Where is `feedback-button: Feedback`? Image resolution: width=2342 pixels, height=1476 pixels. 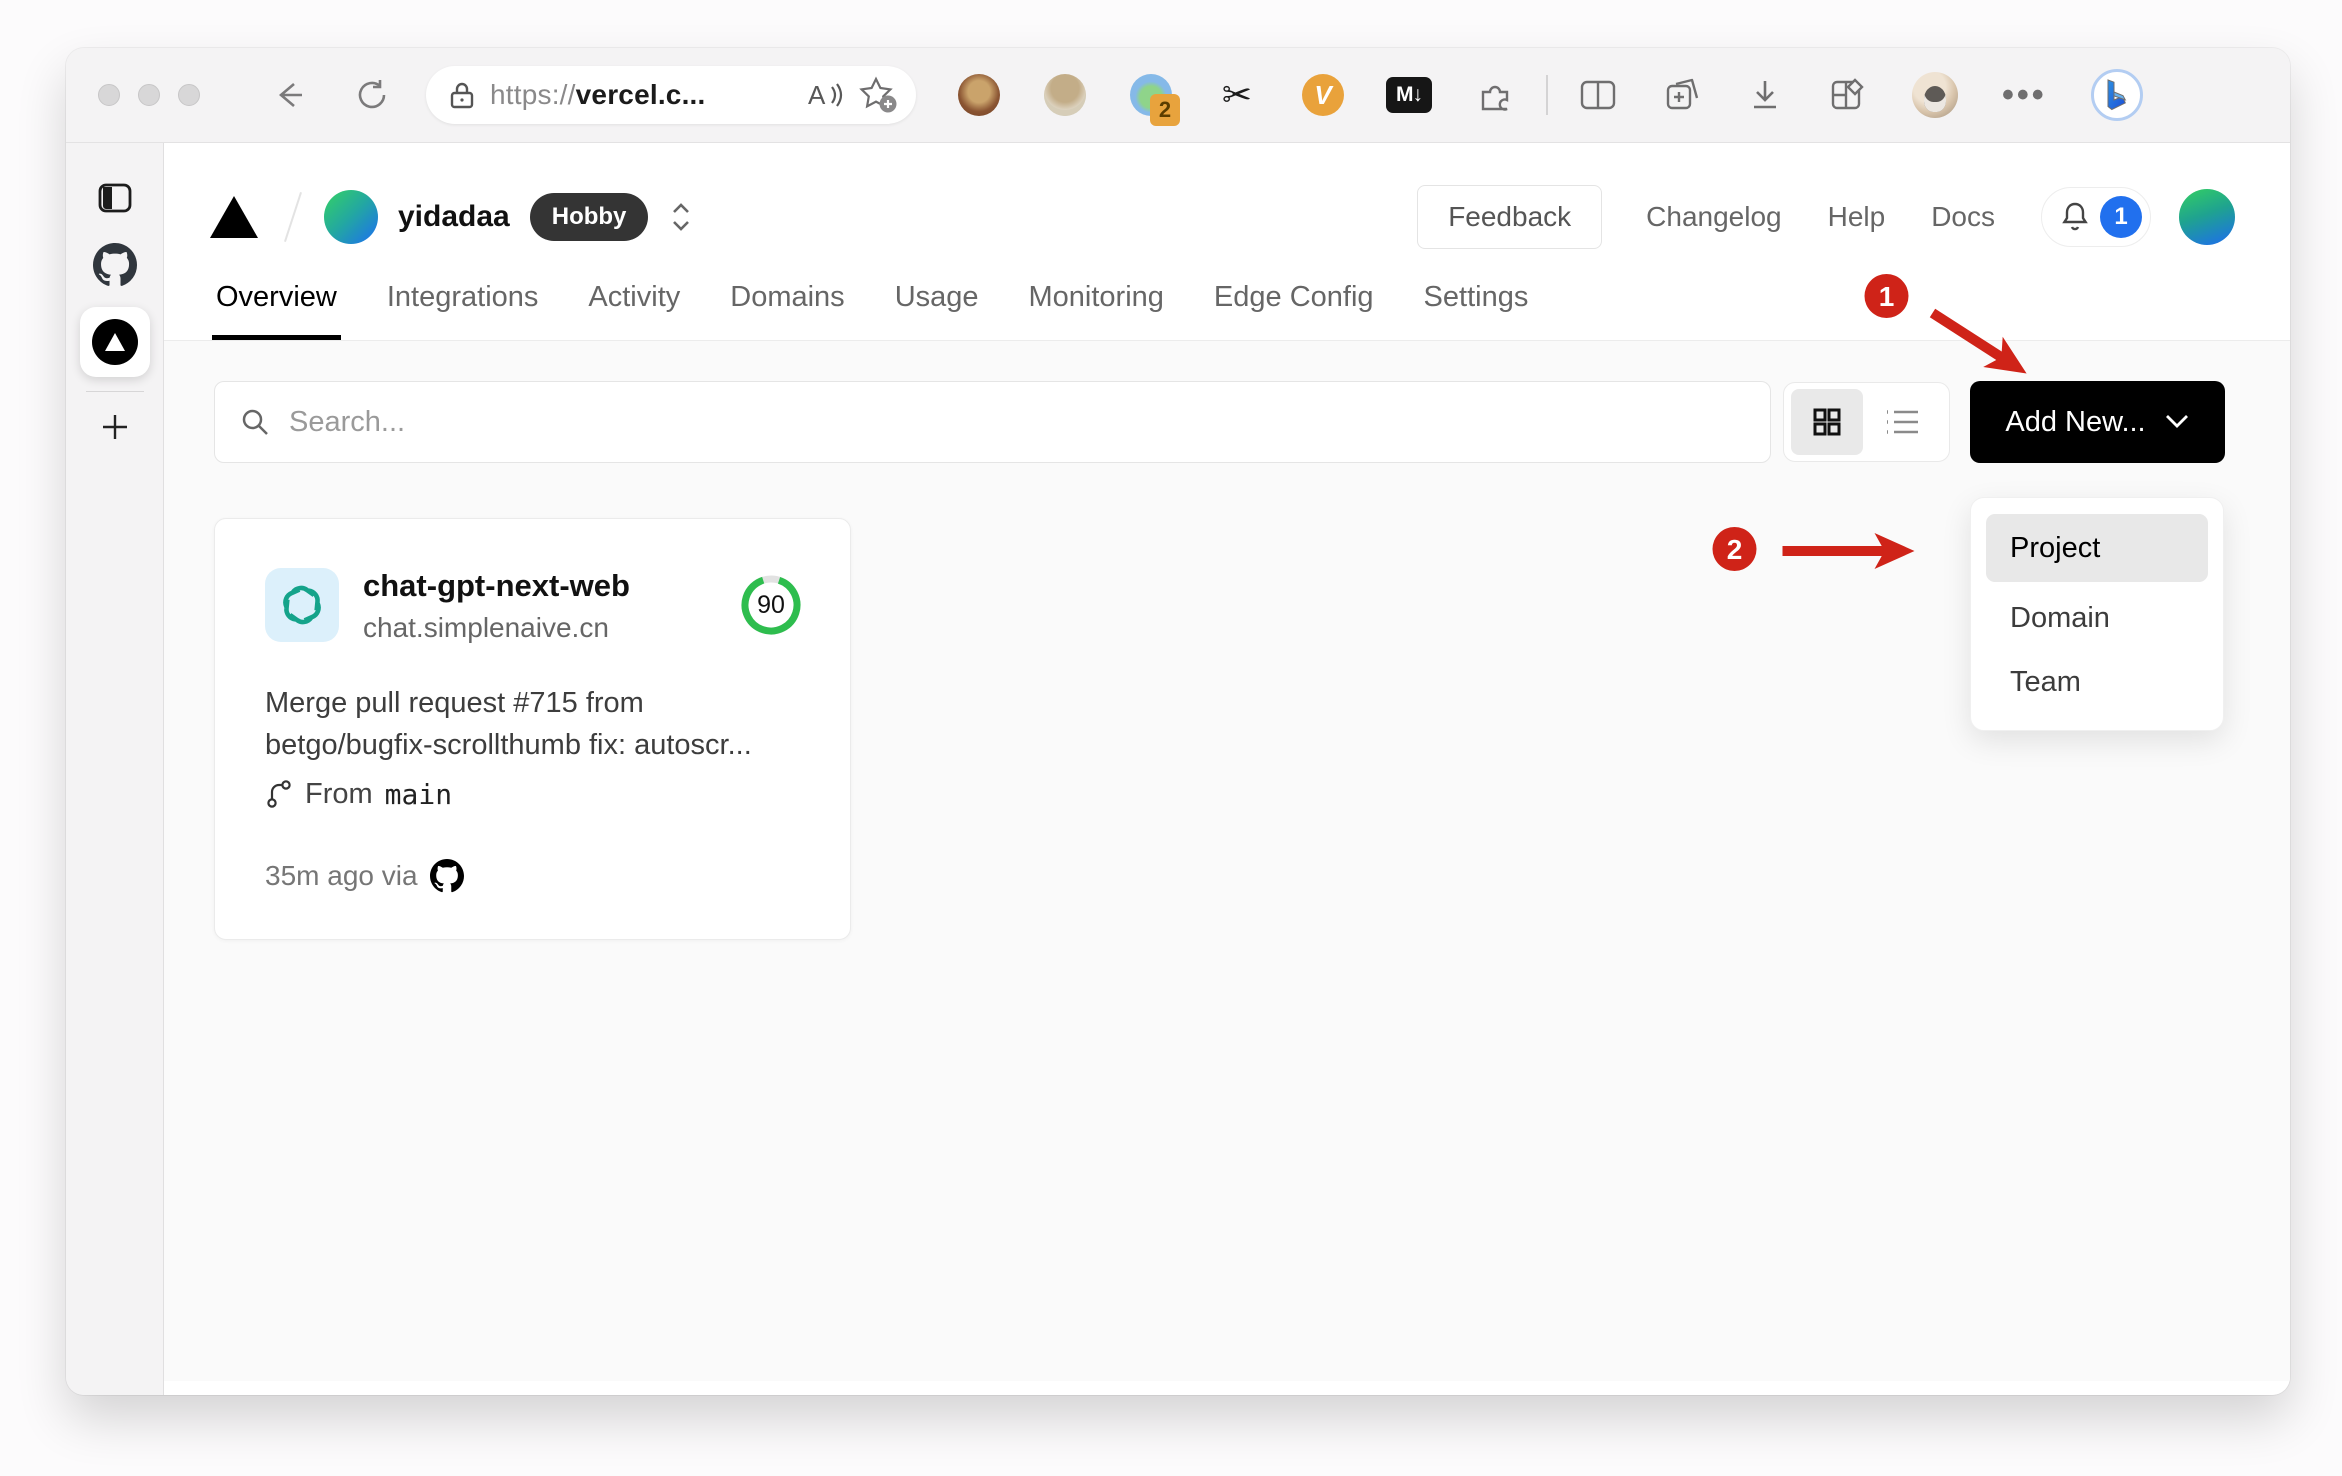
feedback-button: Feedback is located at coordinates (1510, 217).